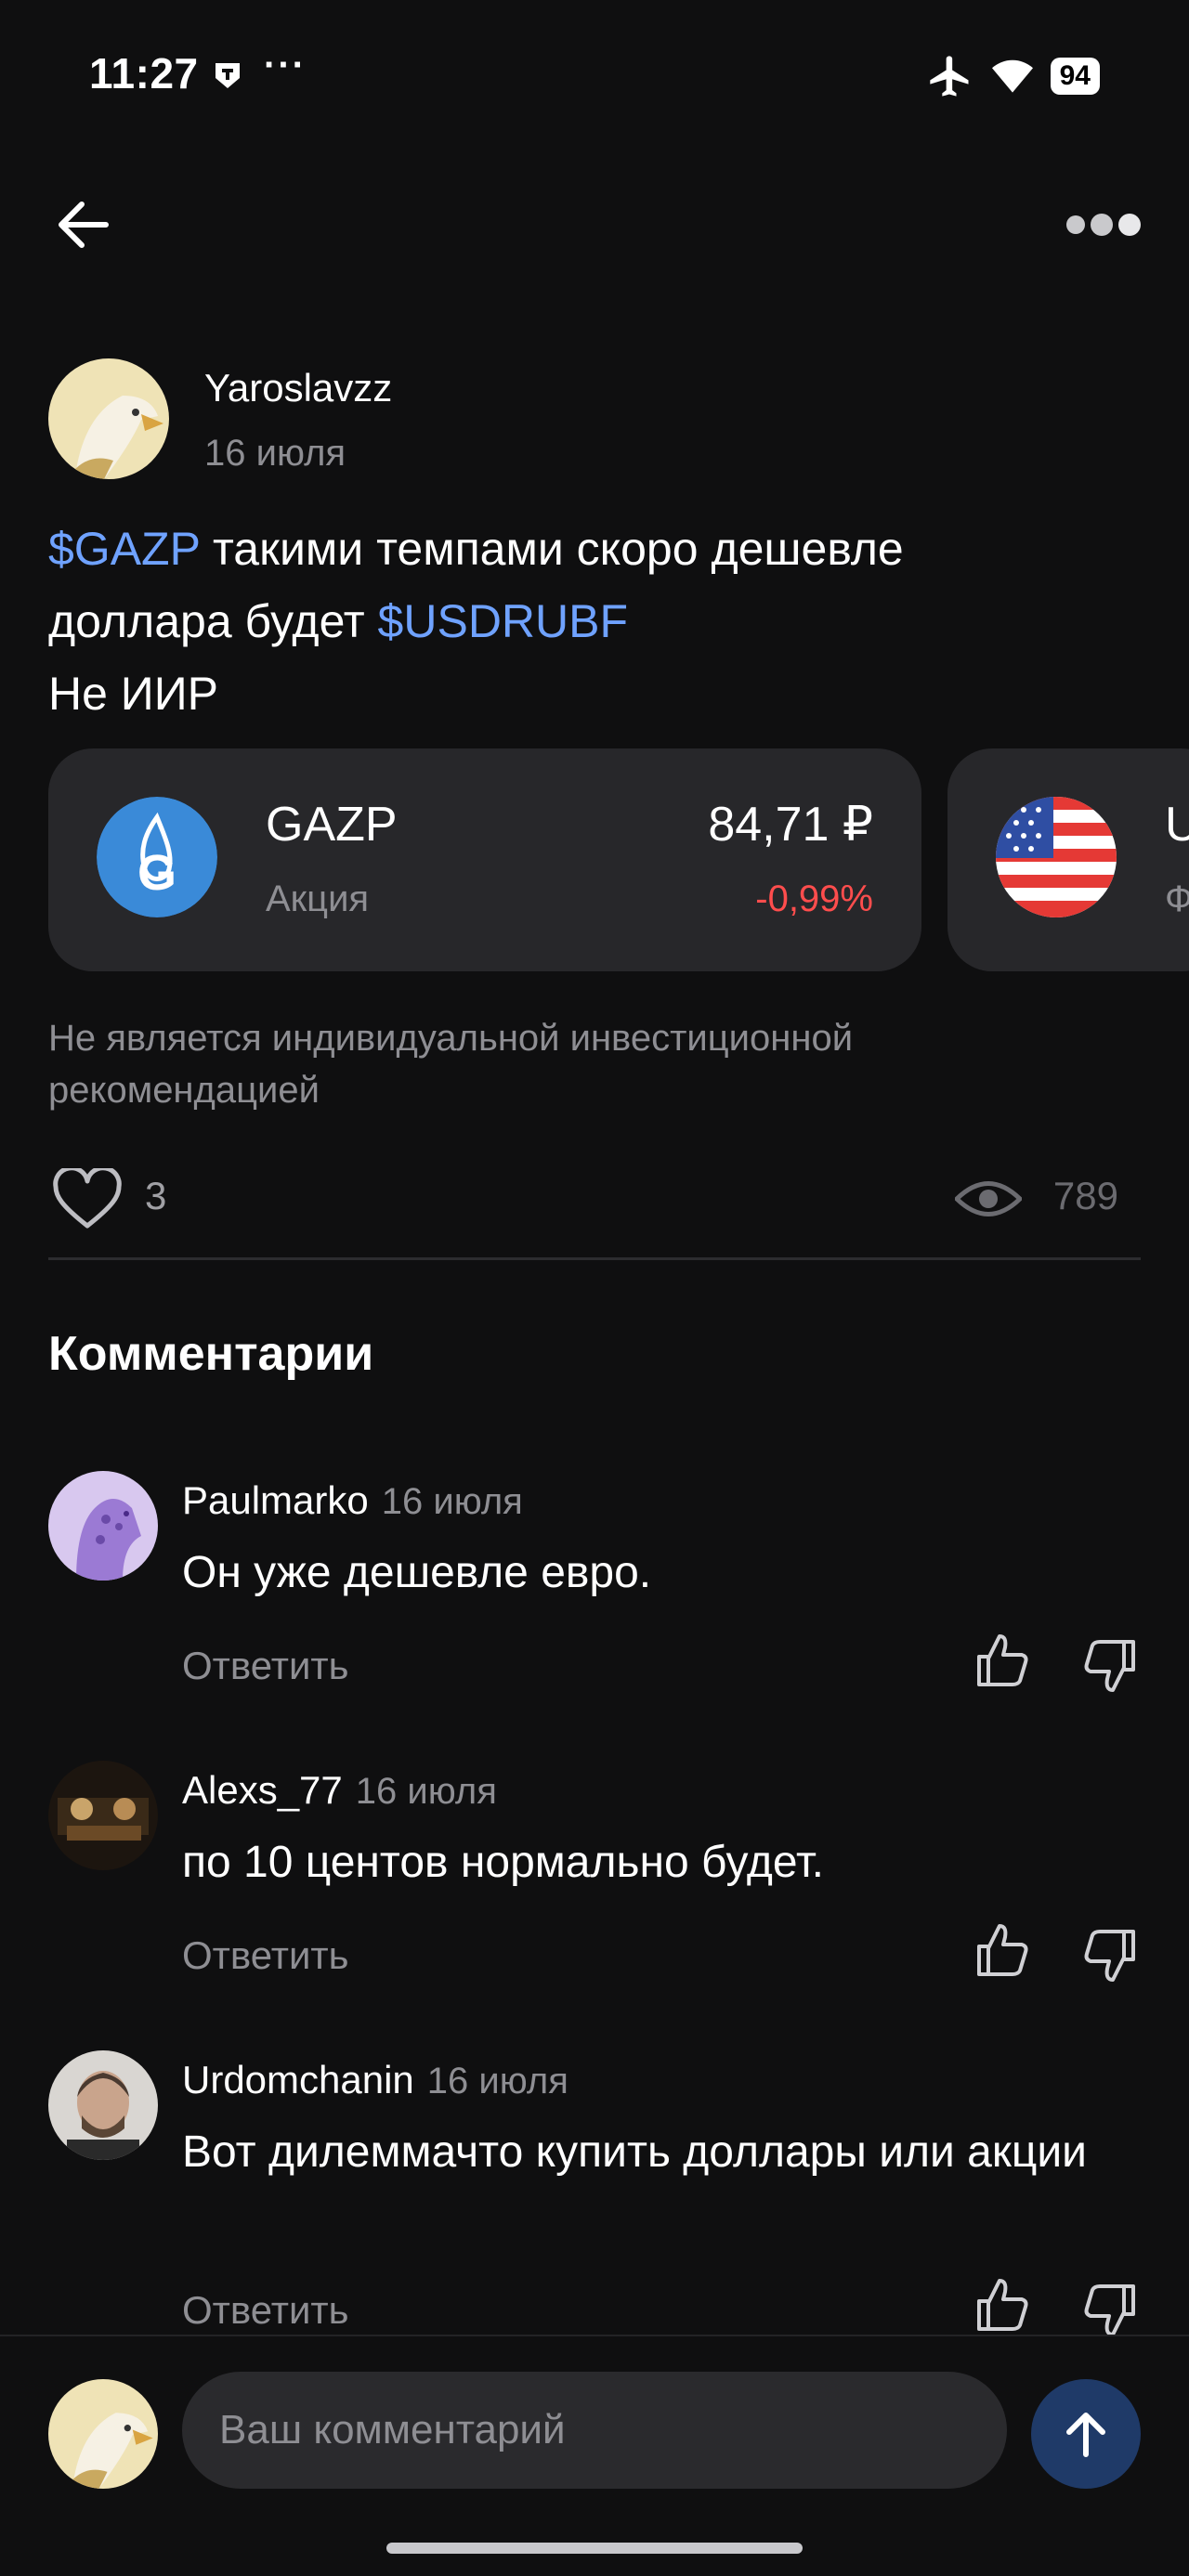 This screenshot has height=2576, width=1189. Describe the element at coordinates (790, 825) in the screenshot. I see `instrument-price: 84,71 ₽` at that location.